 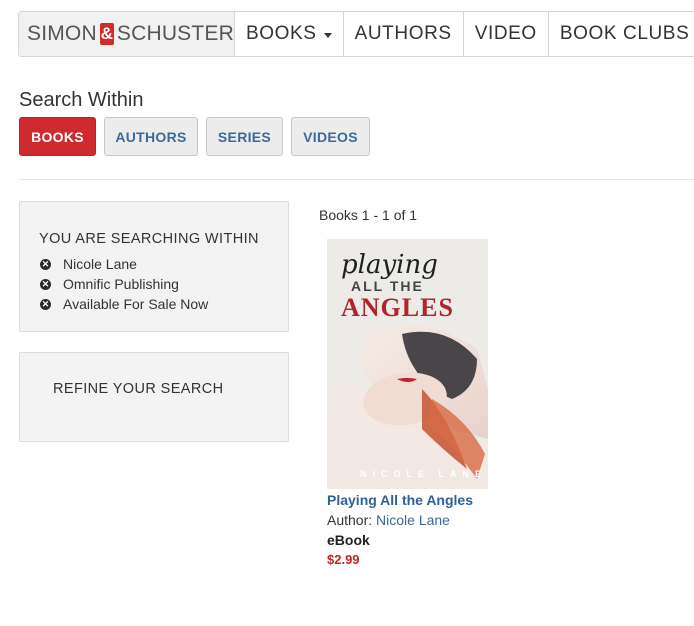 What do you see at coordinates (149, 239) in the screenshot?
I see `searching-within-heading: YOU ARE SEARCHING WITHIN` at bounding box center [149, 239].